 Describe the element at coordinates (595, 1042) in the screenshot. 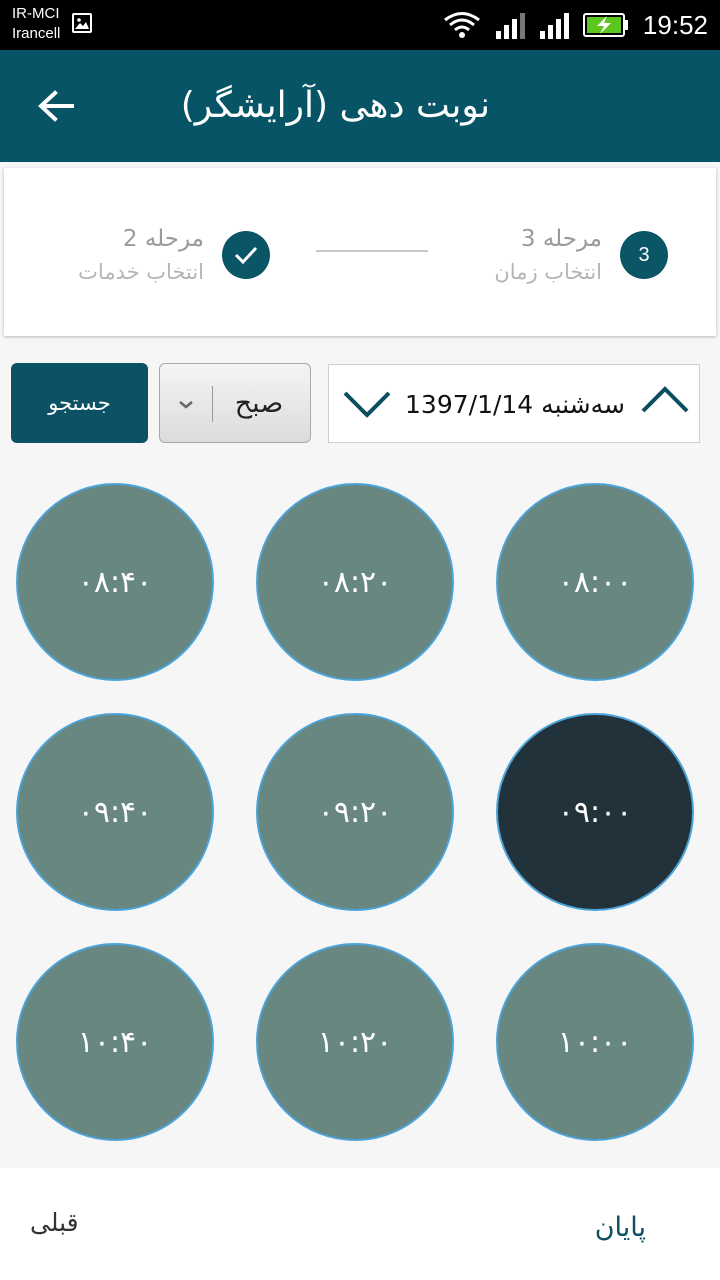

I see `time-slot: ۱۰:۰۰` at that location.